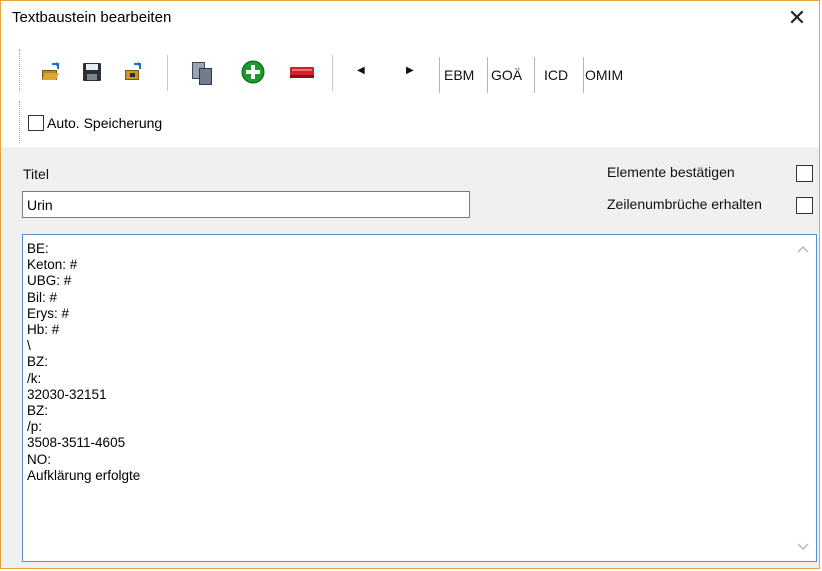 This screenshot has height=571, width=822. Describe the element at coordinates (804, 205) in the screenshot. I see `keep-linebreaks-checkbox` at that location.